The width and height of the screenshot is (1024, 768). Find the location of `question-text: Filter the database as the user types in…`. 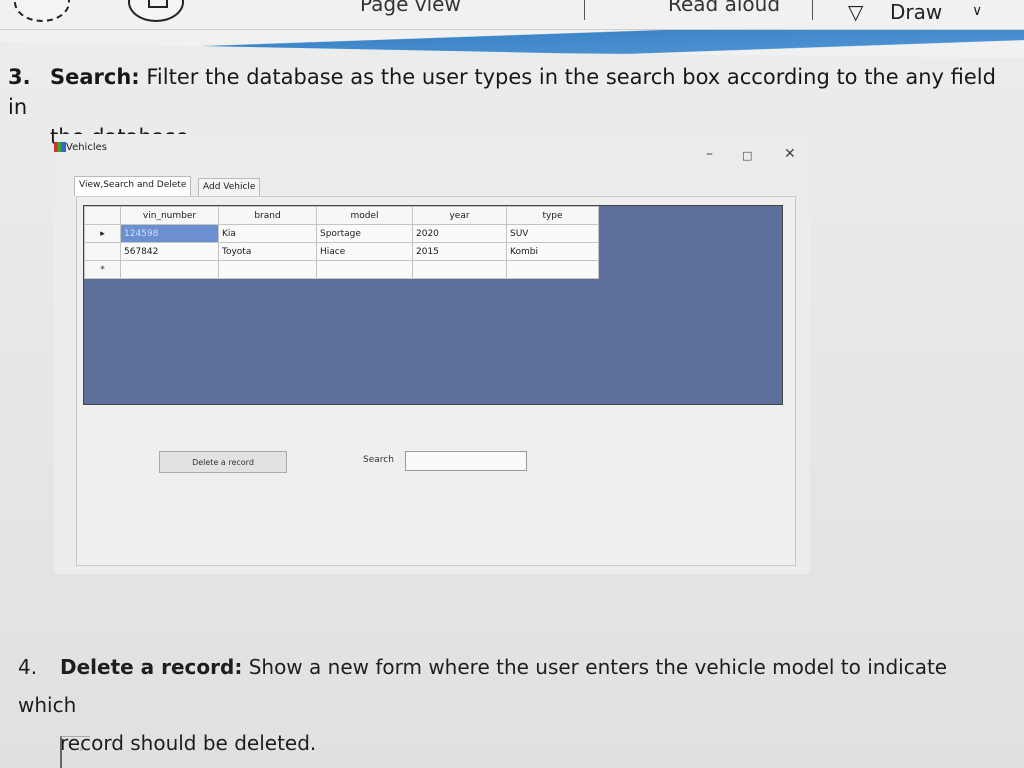

question-text: Filter the database as the user types in… is located at coordinates (502, 92).